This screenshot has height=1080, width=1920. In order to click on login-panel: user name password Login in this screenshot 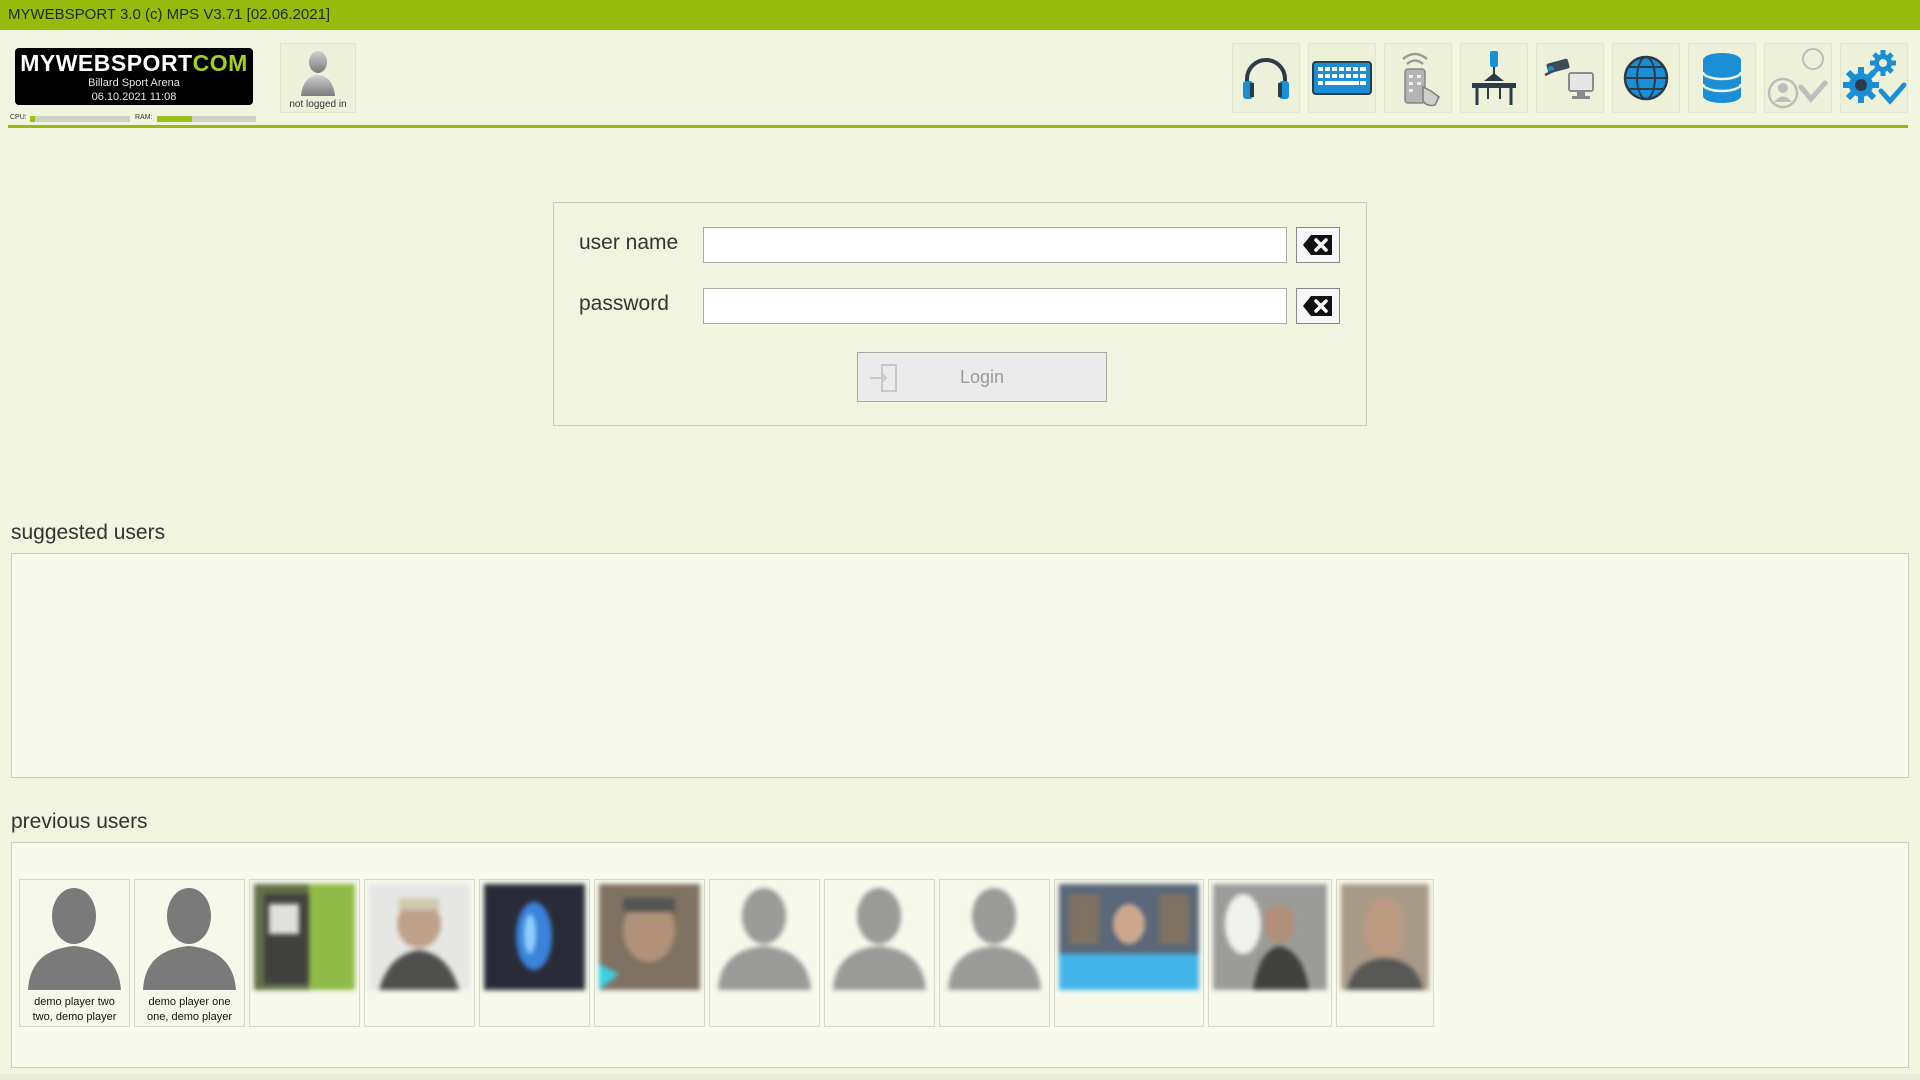, I will do `click(960, 314)`.